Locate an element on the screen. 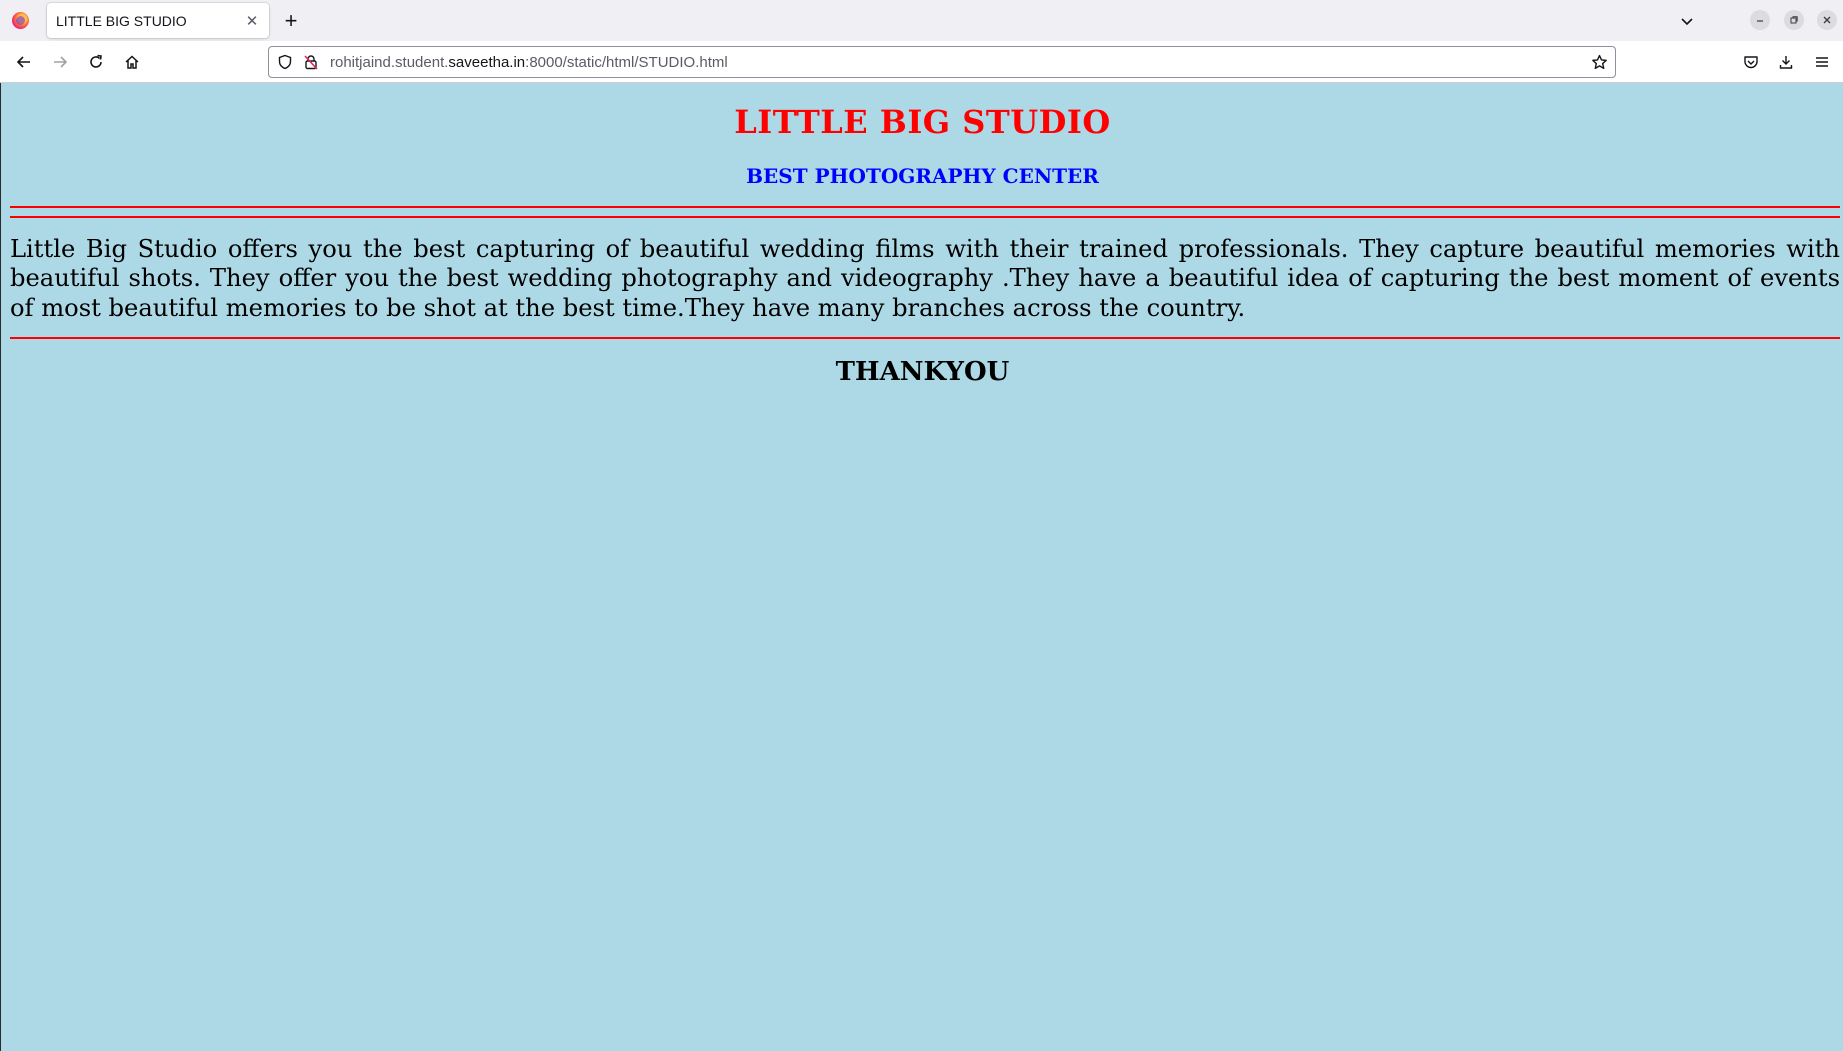  url-suffix: :8000/static/html/STUDIO.html is located at coordinates (626, 62).